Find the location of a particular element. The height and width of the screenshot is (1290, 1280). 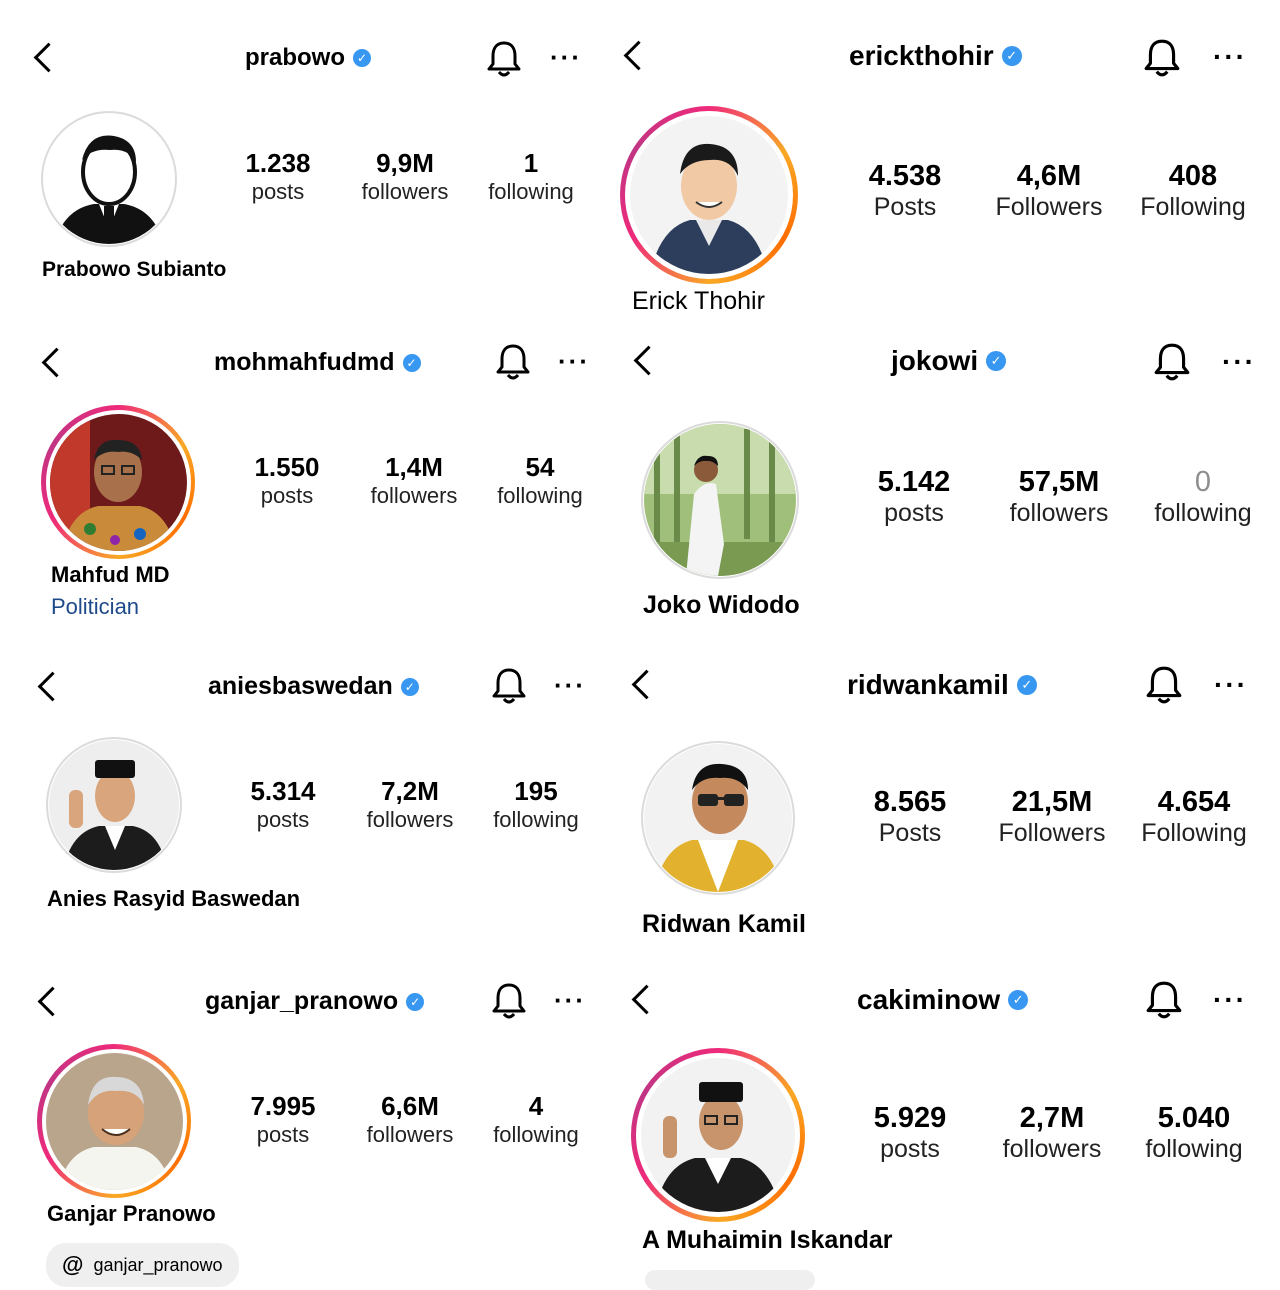

posts-count: 1.238 is located at coordinates (278, 163).